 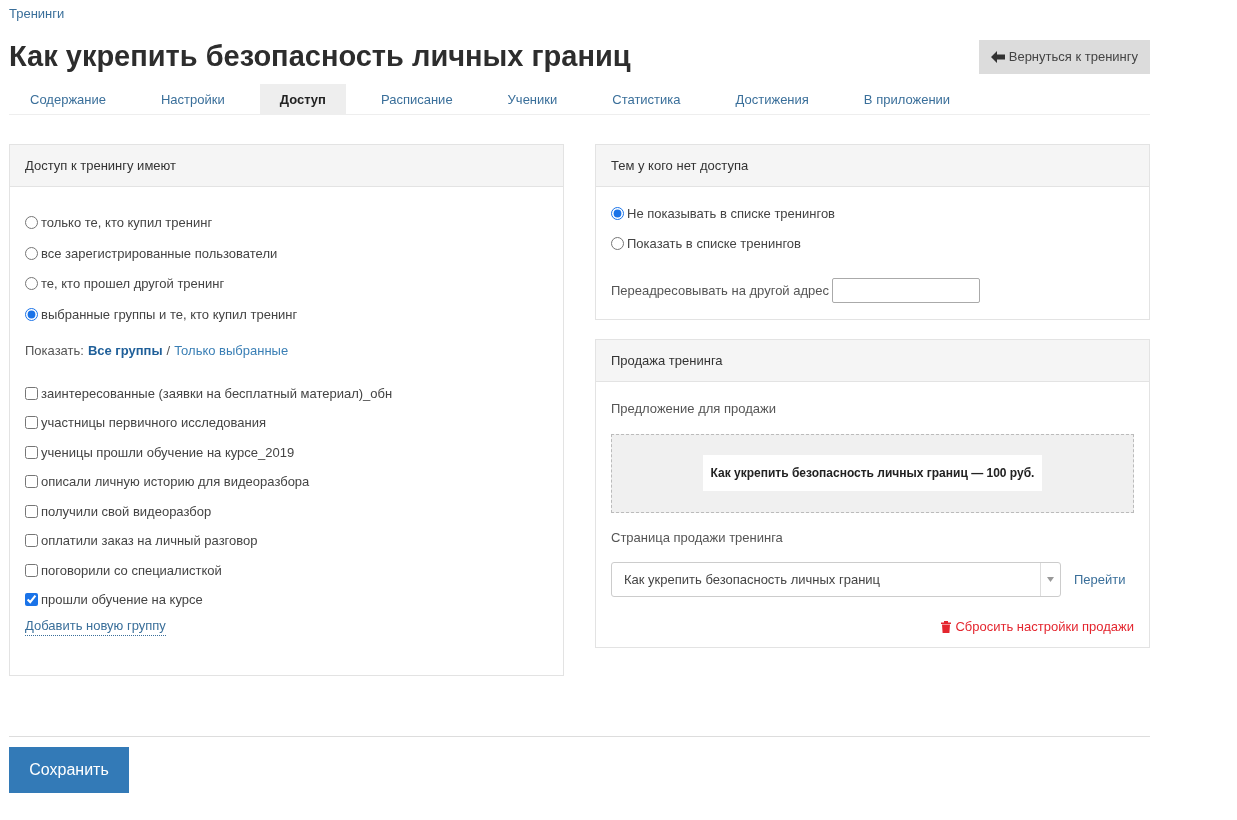 I want to click on tab: Содержание, so click(x=68, y=99).